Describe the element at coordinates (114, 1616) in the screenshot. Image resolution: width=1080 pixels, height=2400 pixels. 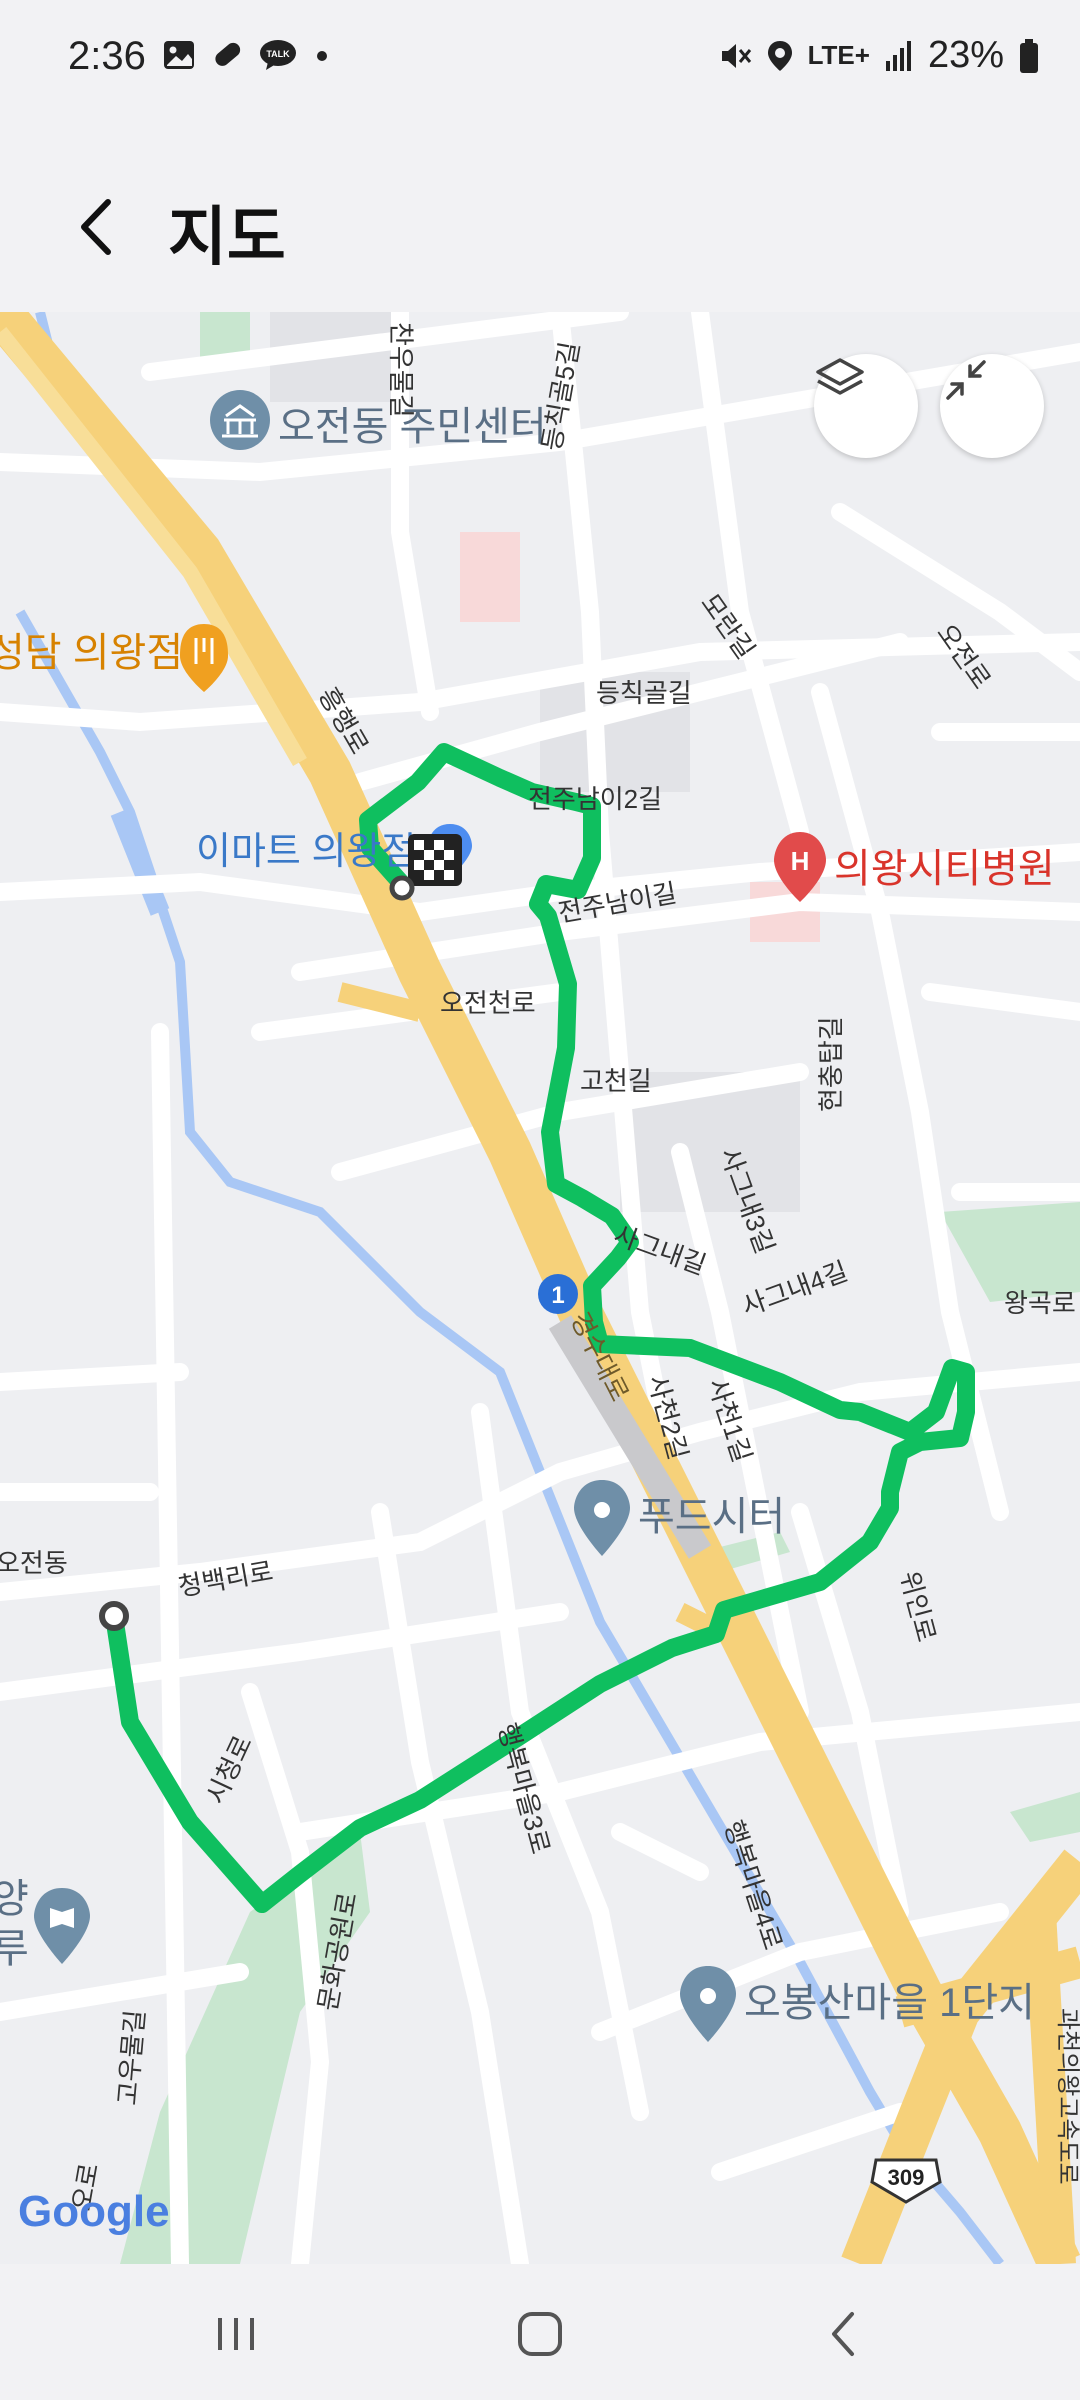
I see `route-start-marker` at that location.